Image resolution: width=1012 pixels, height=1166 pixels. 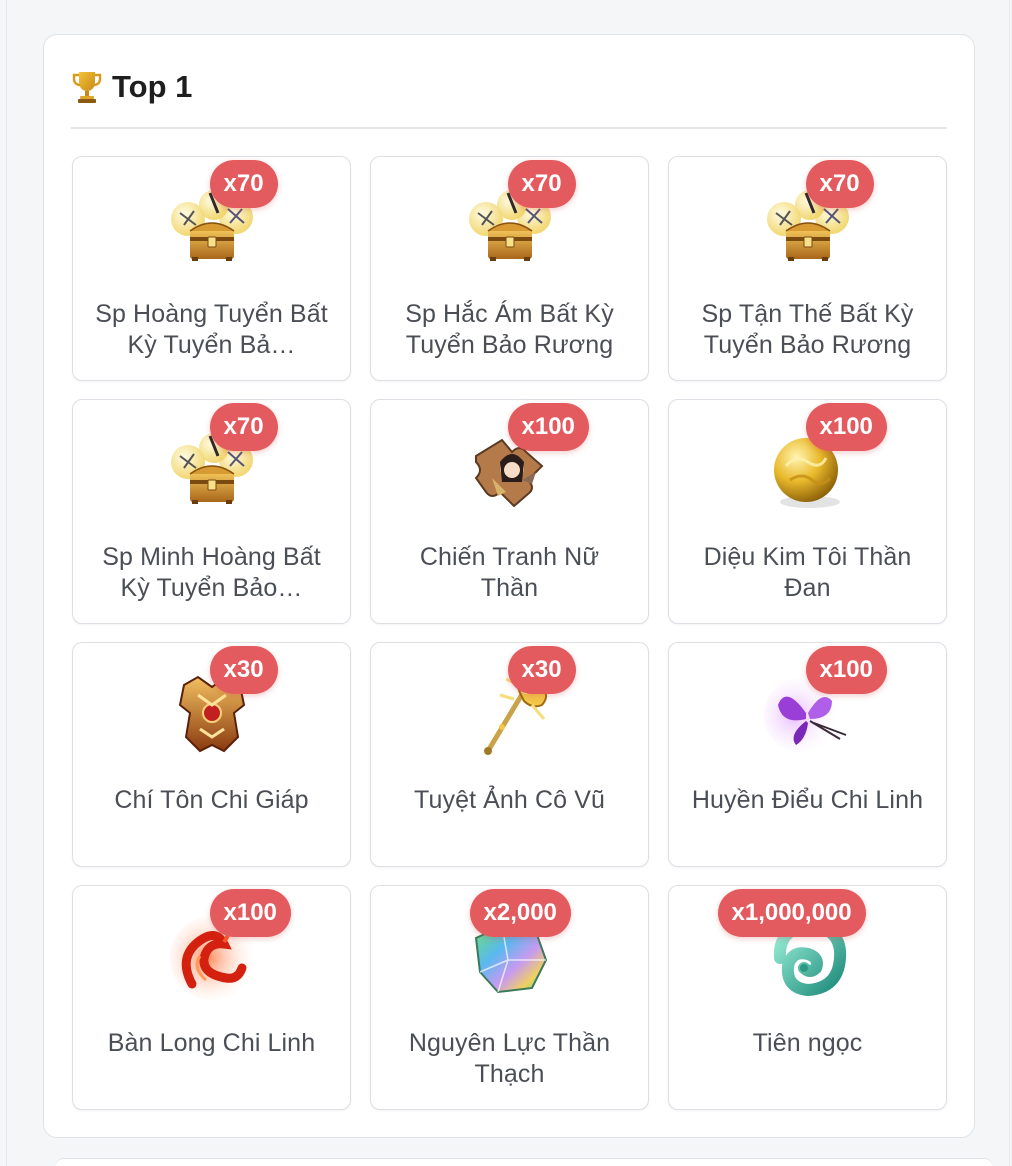 What do you see at coordinates (807, 754) in the screenshot?
I see `reward-item-card: x100 Huyền Điểu Chi Linh` at bounding box center [807, 754].